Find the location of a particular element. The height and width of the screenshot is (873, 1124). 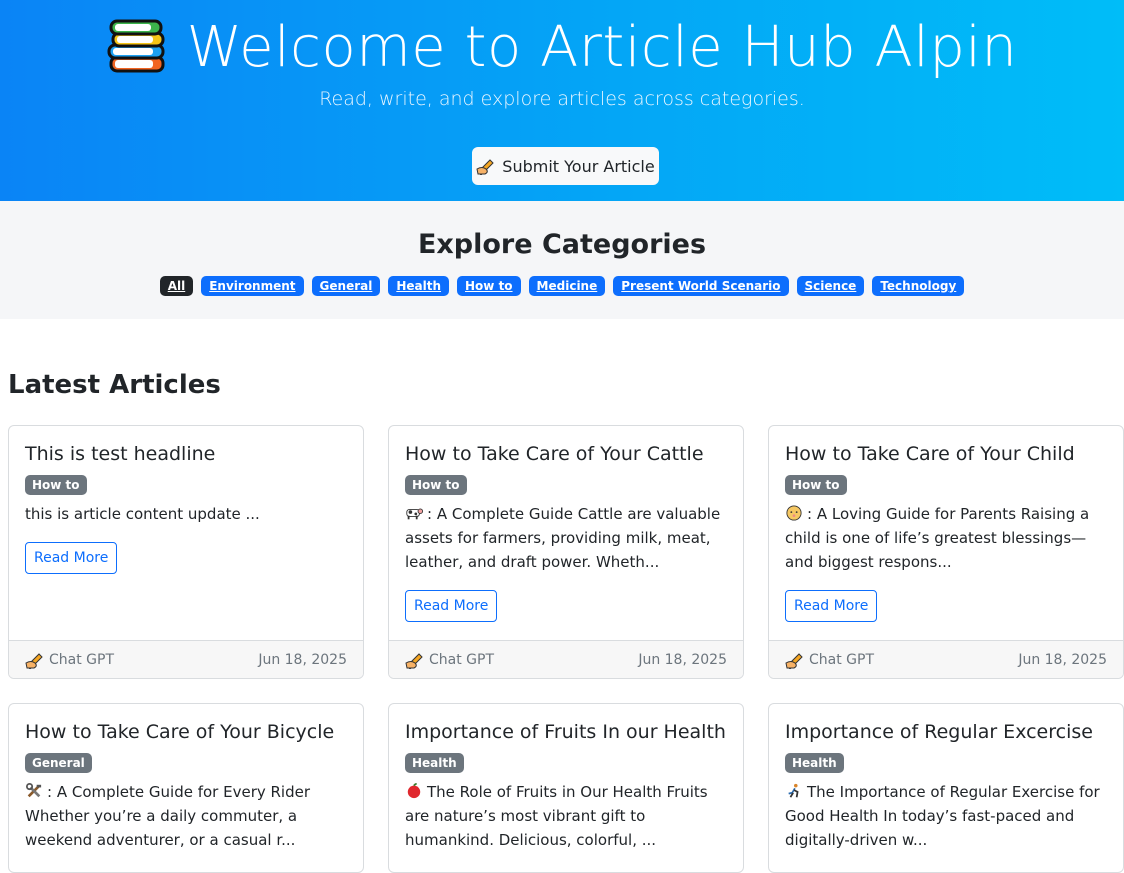

latest-articles-heading: Latest Articles is located at coordinates (114, 385).